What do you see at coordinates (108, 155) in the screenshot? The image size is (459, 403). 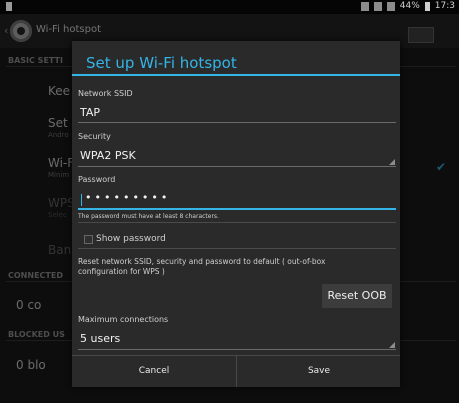 I see `security-select: WPA2 PSK` at bounding box center [108, 155].